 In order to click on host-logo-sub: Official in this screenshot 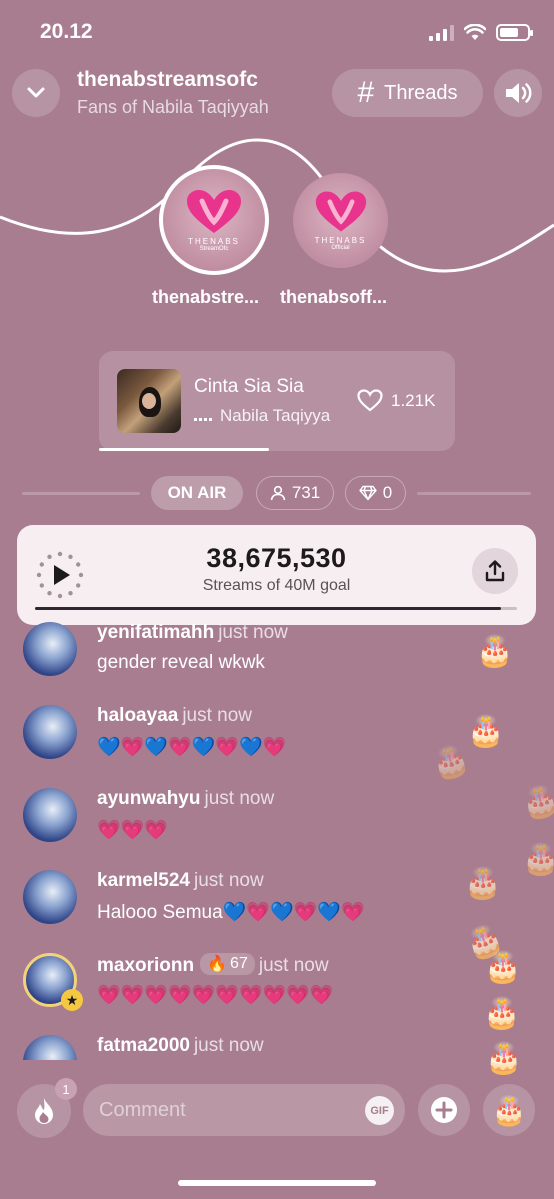, I will do `click(340, 248)`.